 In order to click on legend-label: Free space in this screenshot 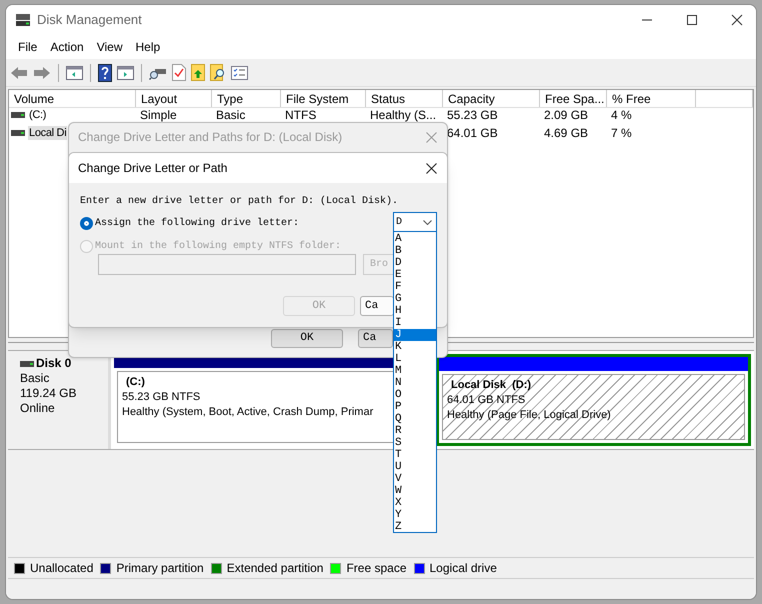, I will do `click(376, 568)`.